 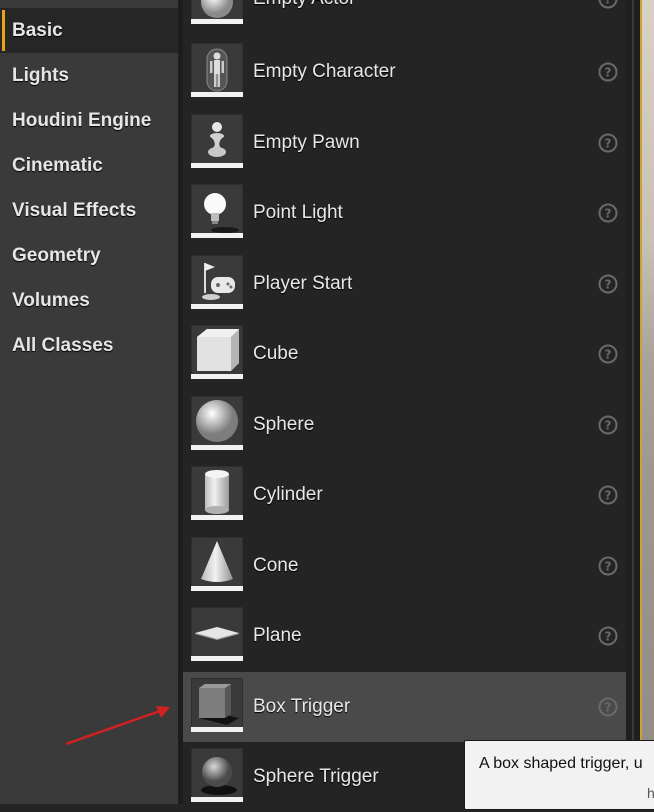 What do you see at coordinates (302, 706) in the screenshot?
I see `item-label: Box Trigger` at bounding box center [302, 706].